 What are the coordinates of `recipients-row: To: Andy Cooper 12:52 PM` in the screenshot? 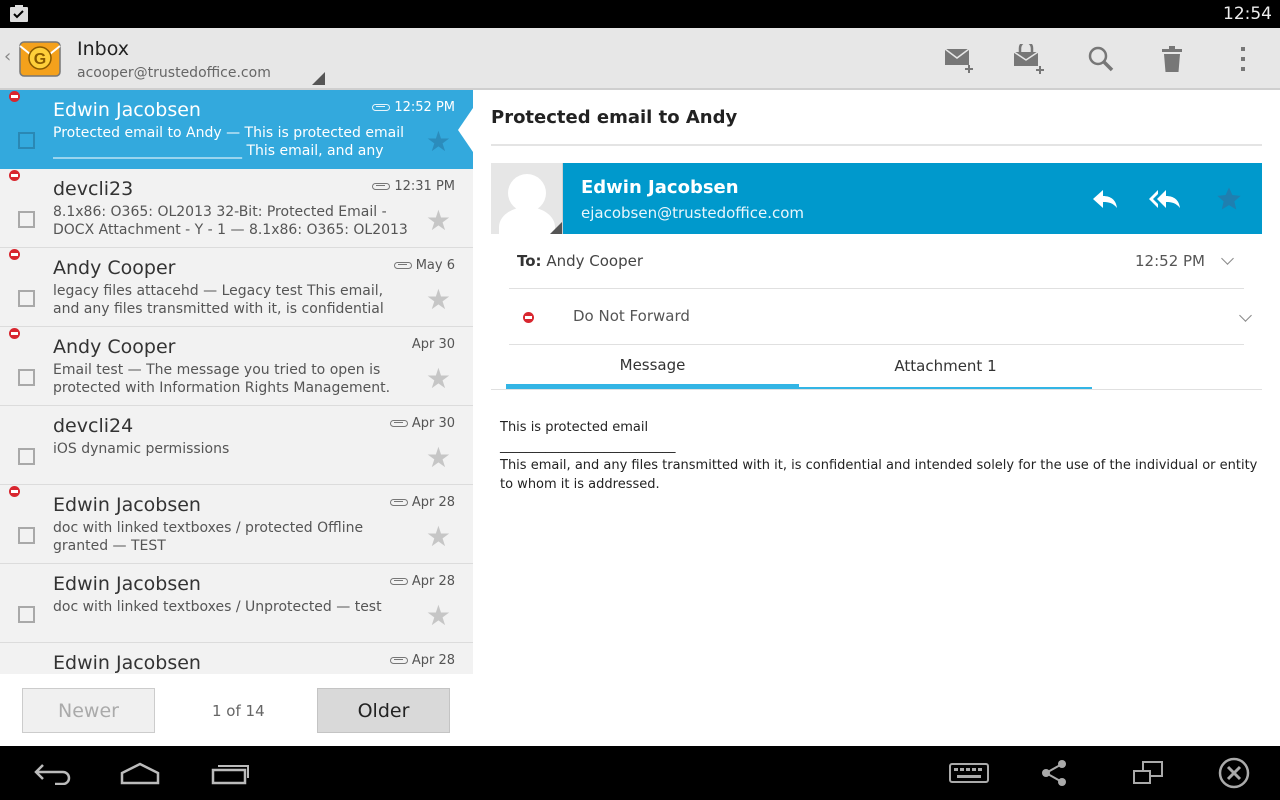 It's located at (876, 261).